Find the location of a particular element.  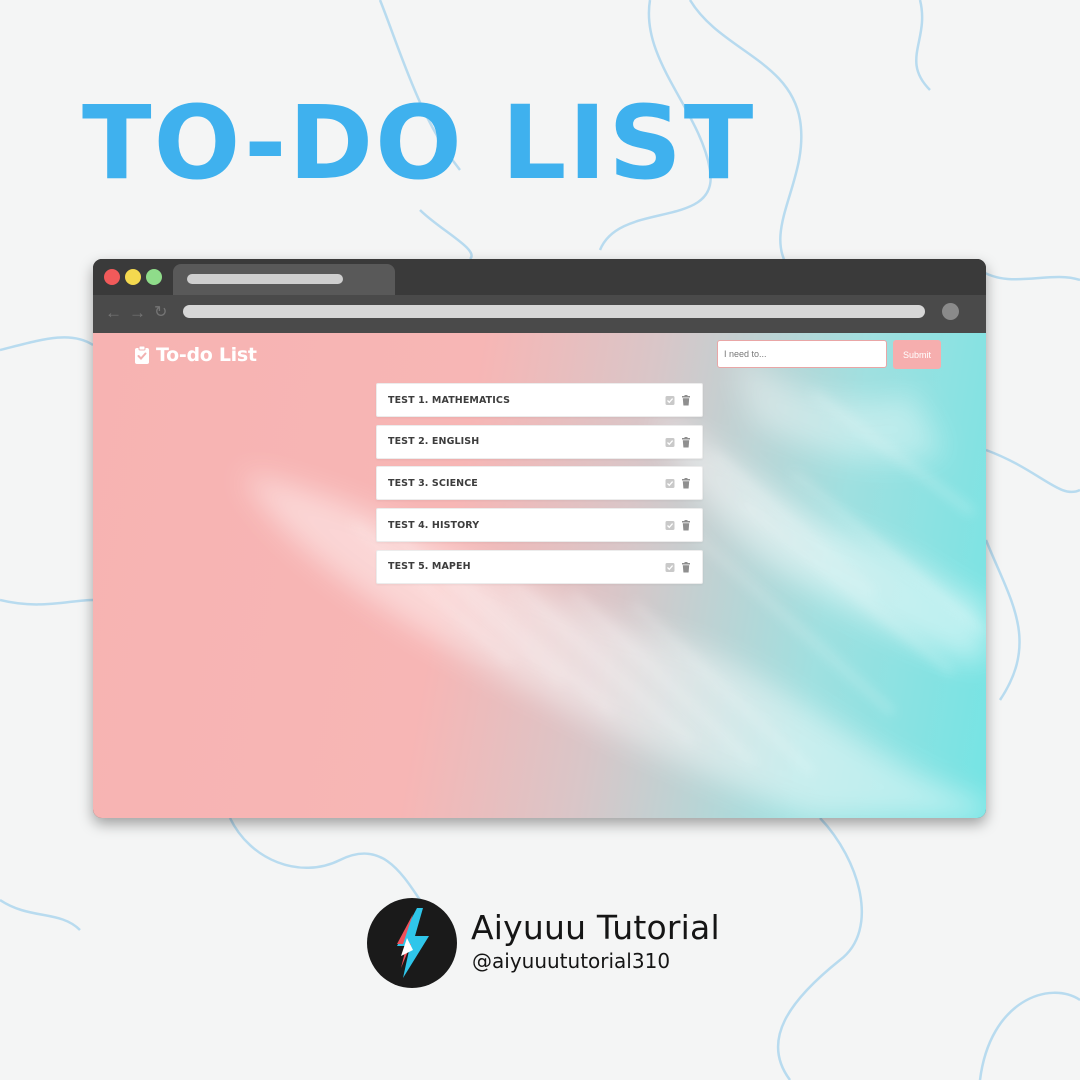

headline: TO-DO LIST is located at coordinates (419, 143).